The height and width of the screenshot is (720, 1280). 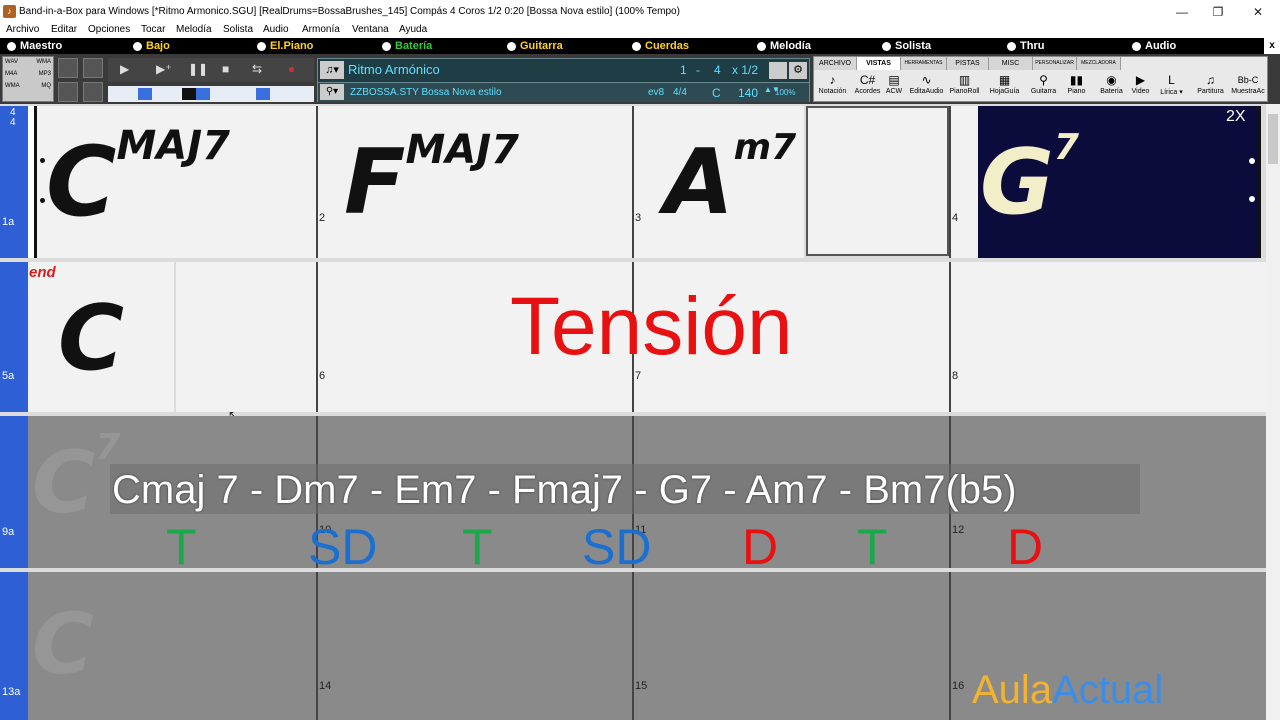 I want to click on chord-symbol: C7, so click(x=76, y=478).